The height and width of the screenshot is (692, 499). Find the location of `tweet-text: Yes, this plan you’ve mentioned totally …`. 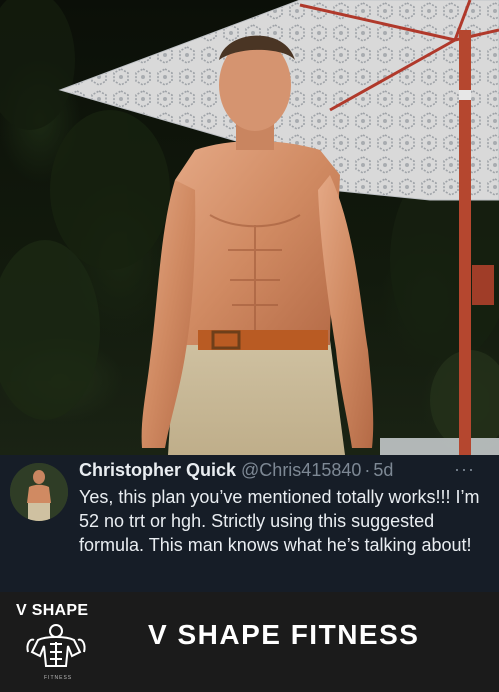

tweet-text: Yes, this plan you’ve mentioned totally … is located at coordinates (279, 521).